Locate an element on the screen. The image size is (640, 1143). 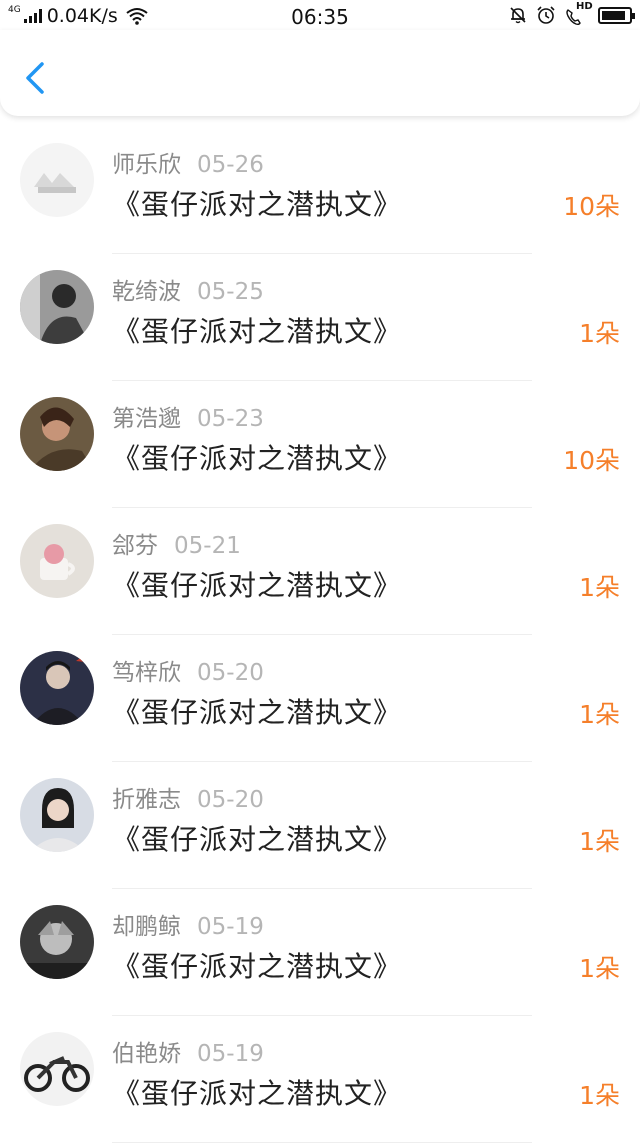
record-date: 05-26 is located at coordinates (230, 165).